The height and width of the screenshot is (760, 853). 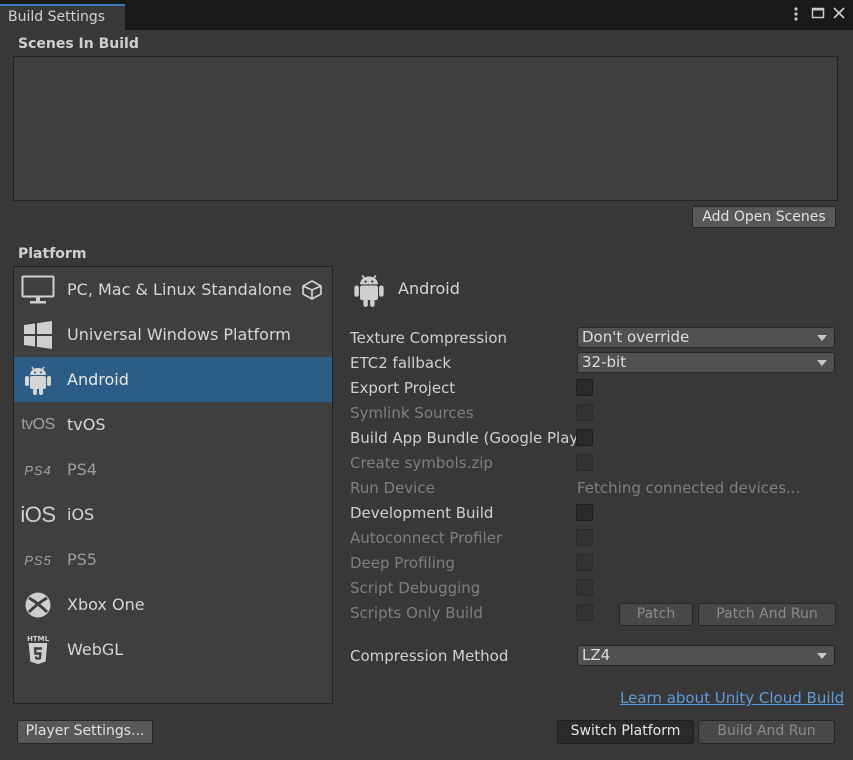 I want to click on platform-item-label: Universal Windows Platform, so click(x=179, y=334).